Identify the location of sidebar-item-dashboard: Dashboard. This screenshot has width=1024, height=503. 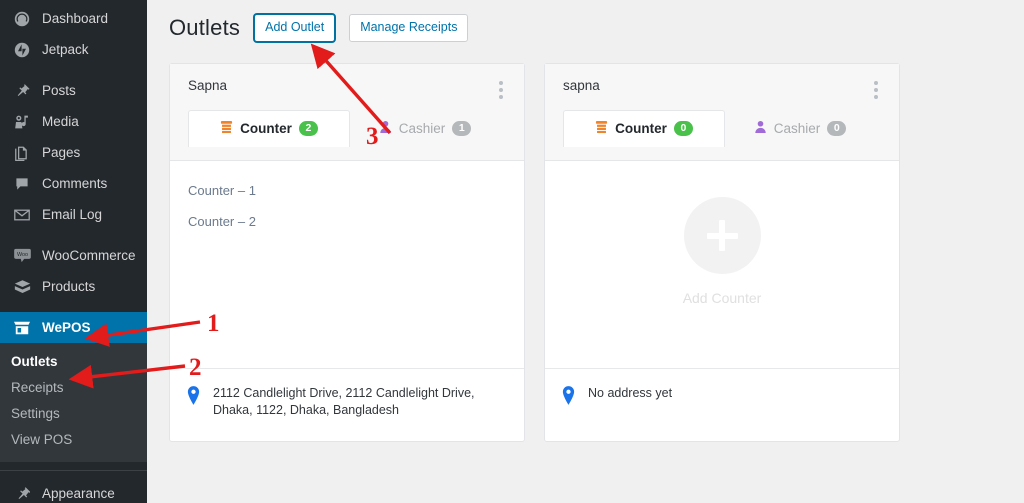
(73, 18).